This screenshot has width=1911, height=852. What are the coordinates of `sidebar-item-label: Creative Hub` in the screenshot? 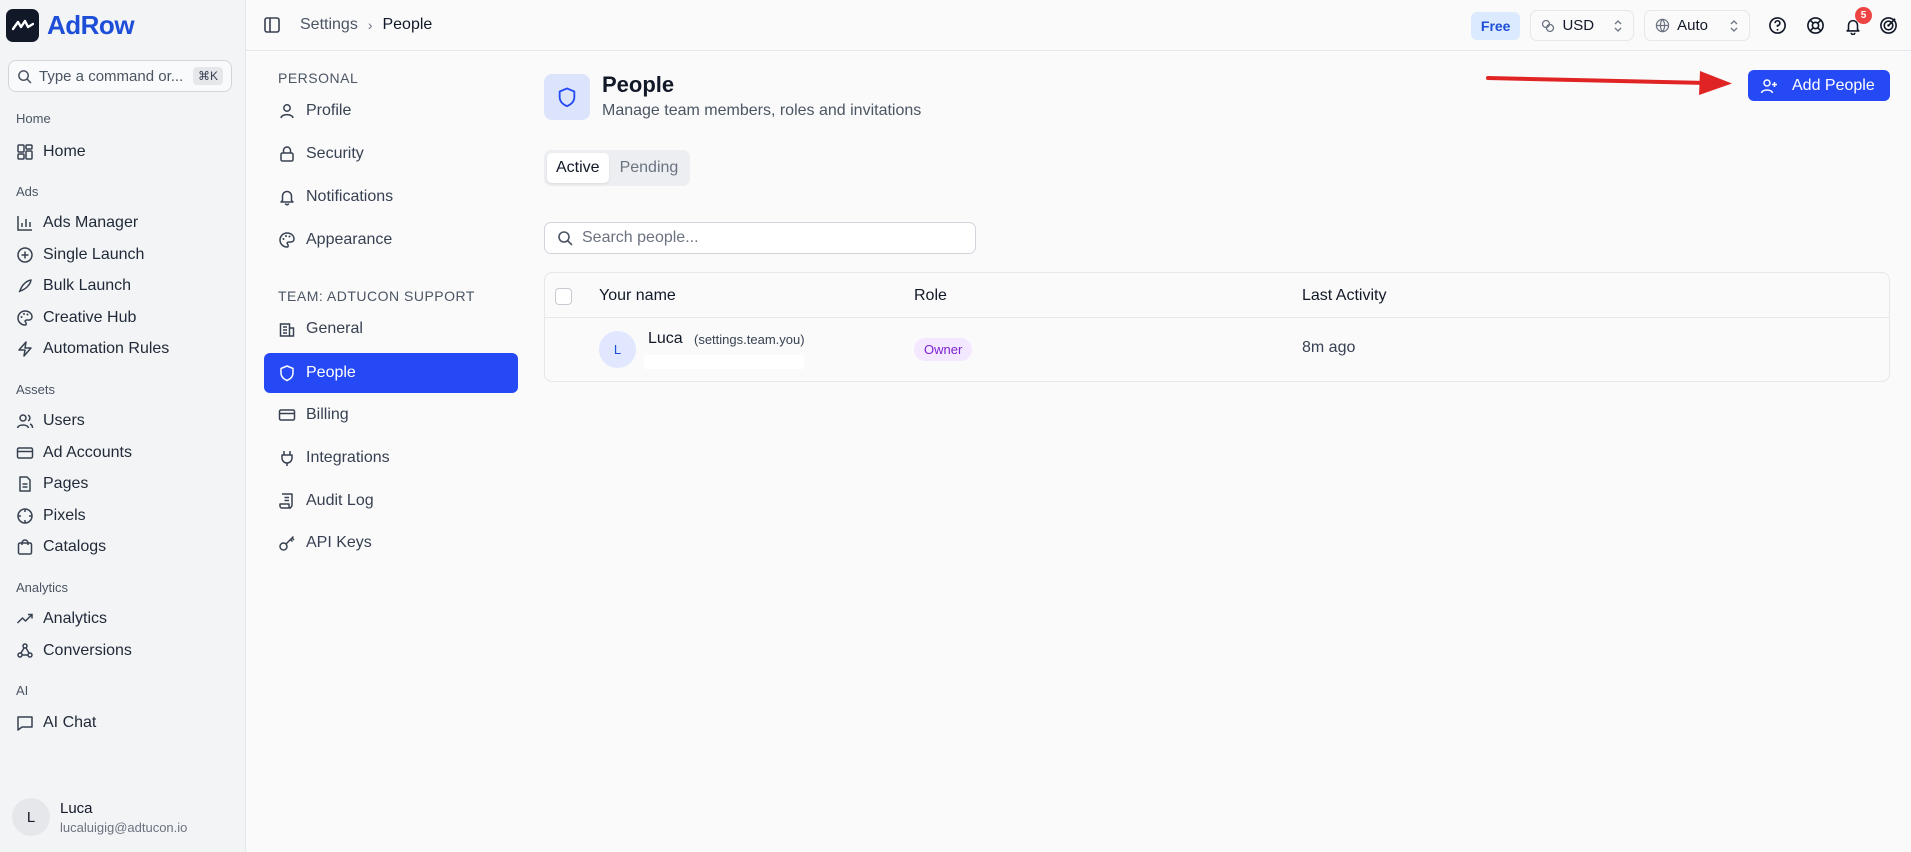 It's located at (90, 317).